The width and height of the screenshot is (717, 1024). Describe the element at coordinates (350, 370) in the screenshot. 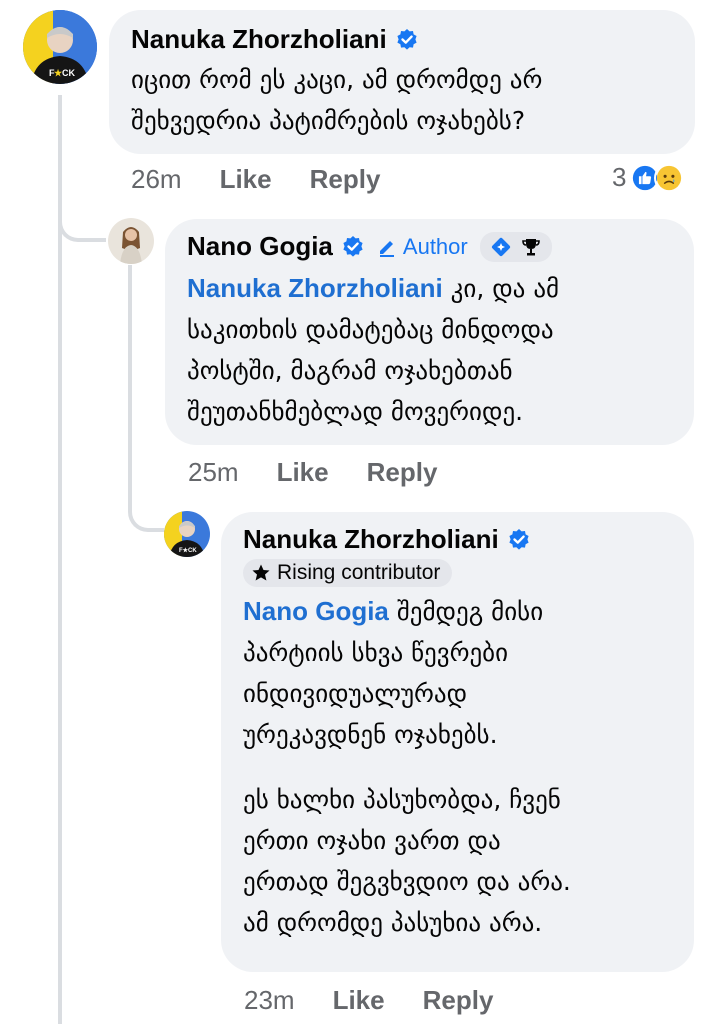

I see `comment-line: პოსტში, მაგრამ ოჯახებთან` at that location.